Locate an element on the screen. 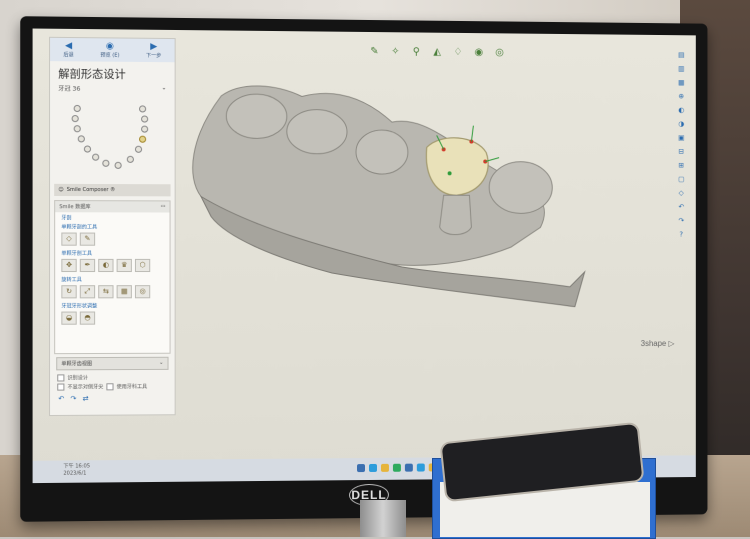 The image size is (750, 539). rotate-tool-icon: ↻ is located at coordinates (69, 292).